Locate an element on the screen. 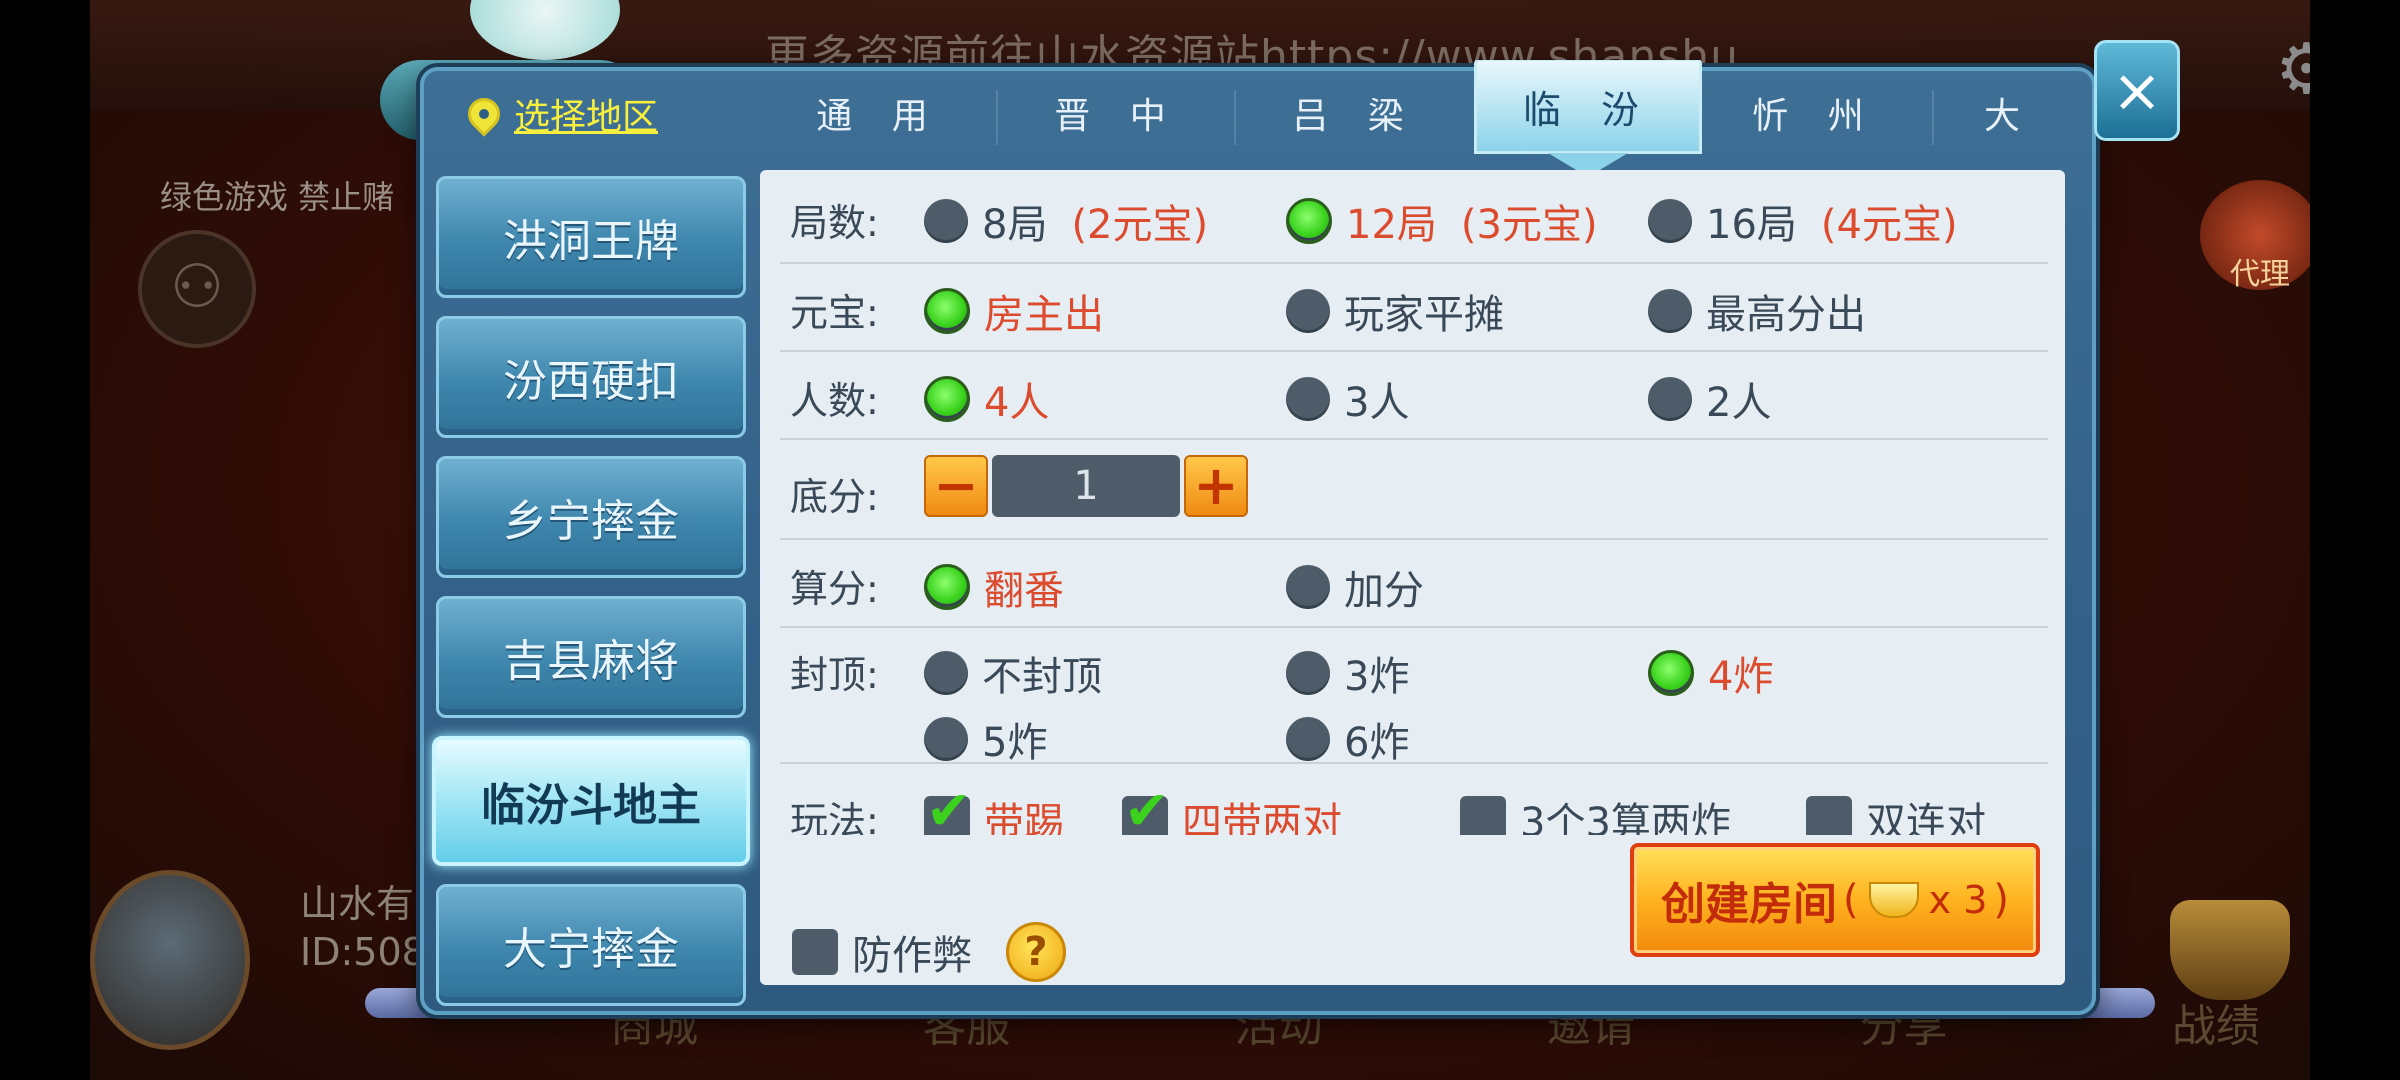 The image size is (2400, 1080). region-tabs: 通 用 晋 中 吕 梁 临 汾 忻 州 大 is located at coordinates (1422, 115).